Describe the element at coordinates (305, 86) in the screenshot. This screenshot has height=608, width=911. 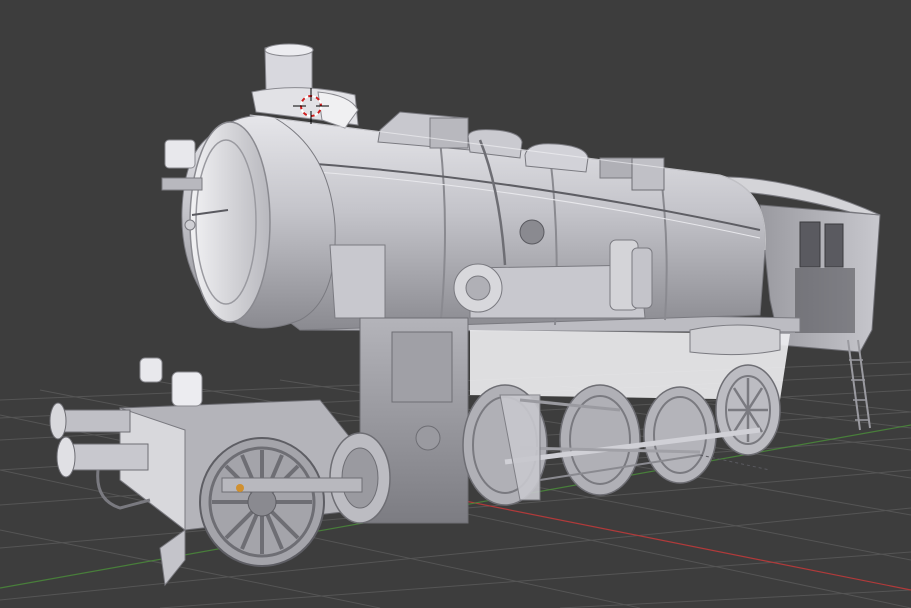
I see `chimney` at that location.